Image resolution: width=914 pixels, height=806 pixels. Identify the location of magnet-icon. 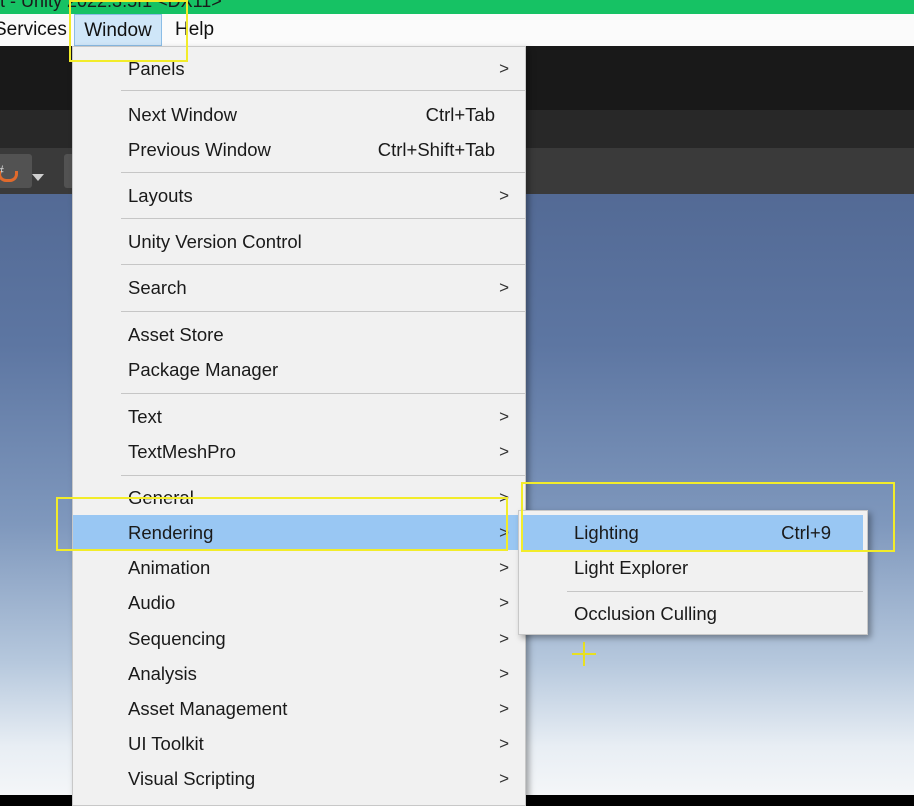
(9, 176).